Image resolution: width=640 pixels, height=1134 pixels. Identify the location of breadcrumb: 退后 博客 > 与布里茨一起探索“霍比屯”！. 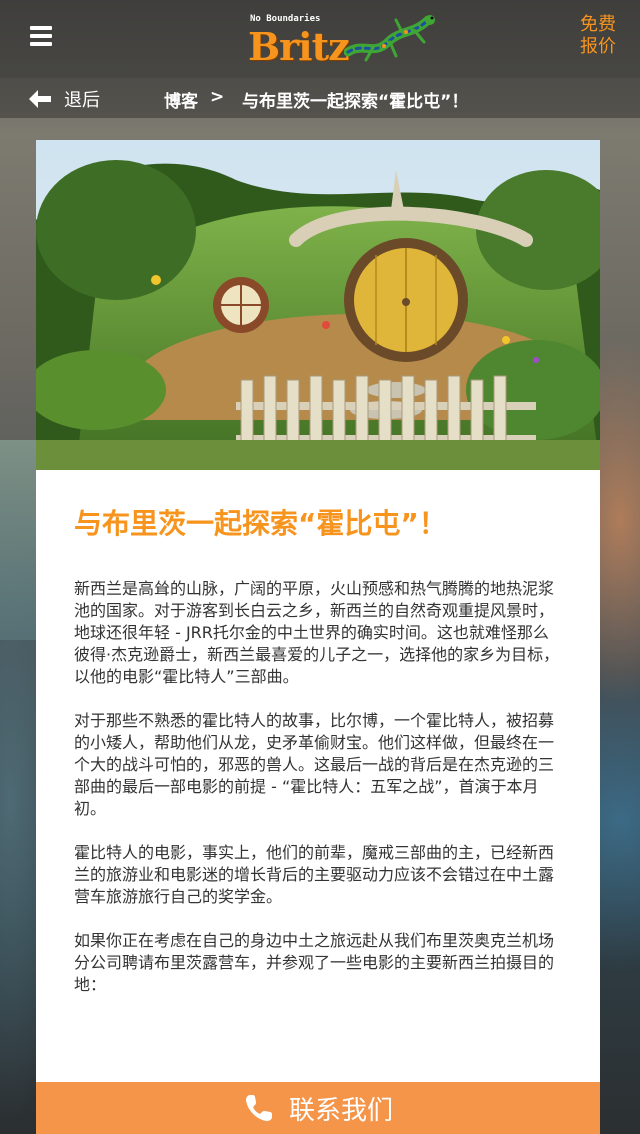
(320, 98).